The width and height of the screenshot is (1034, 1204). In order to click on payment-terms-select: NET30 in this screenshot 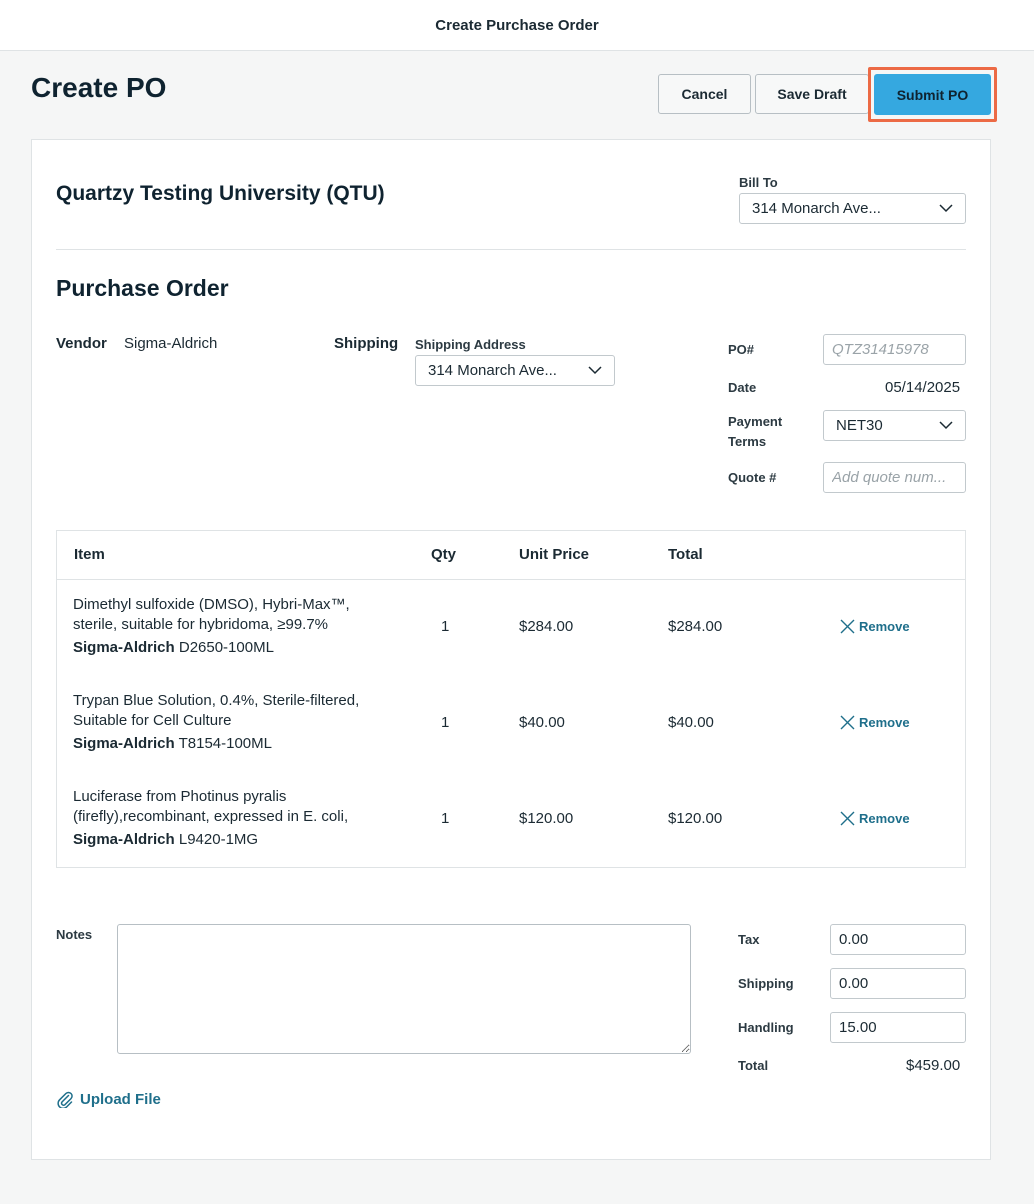, I will do `click(894, 425)`.